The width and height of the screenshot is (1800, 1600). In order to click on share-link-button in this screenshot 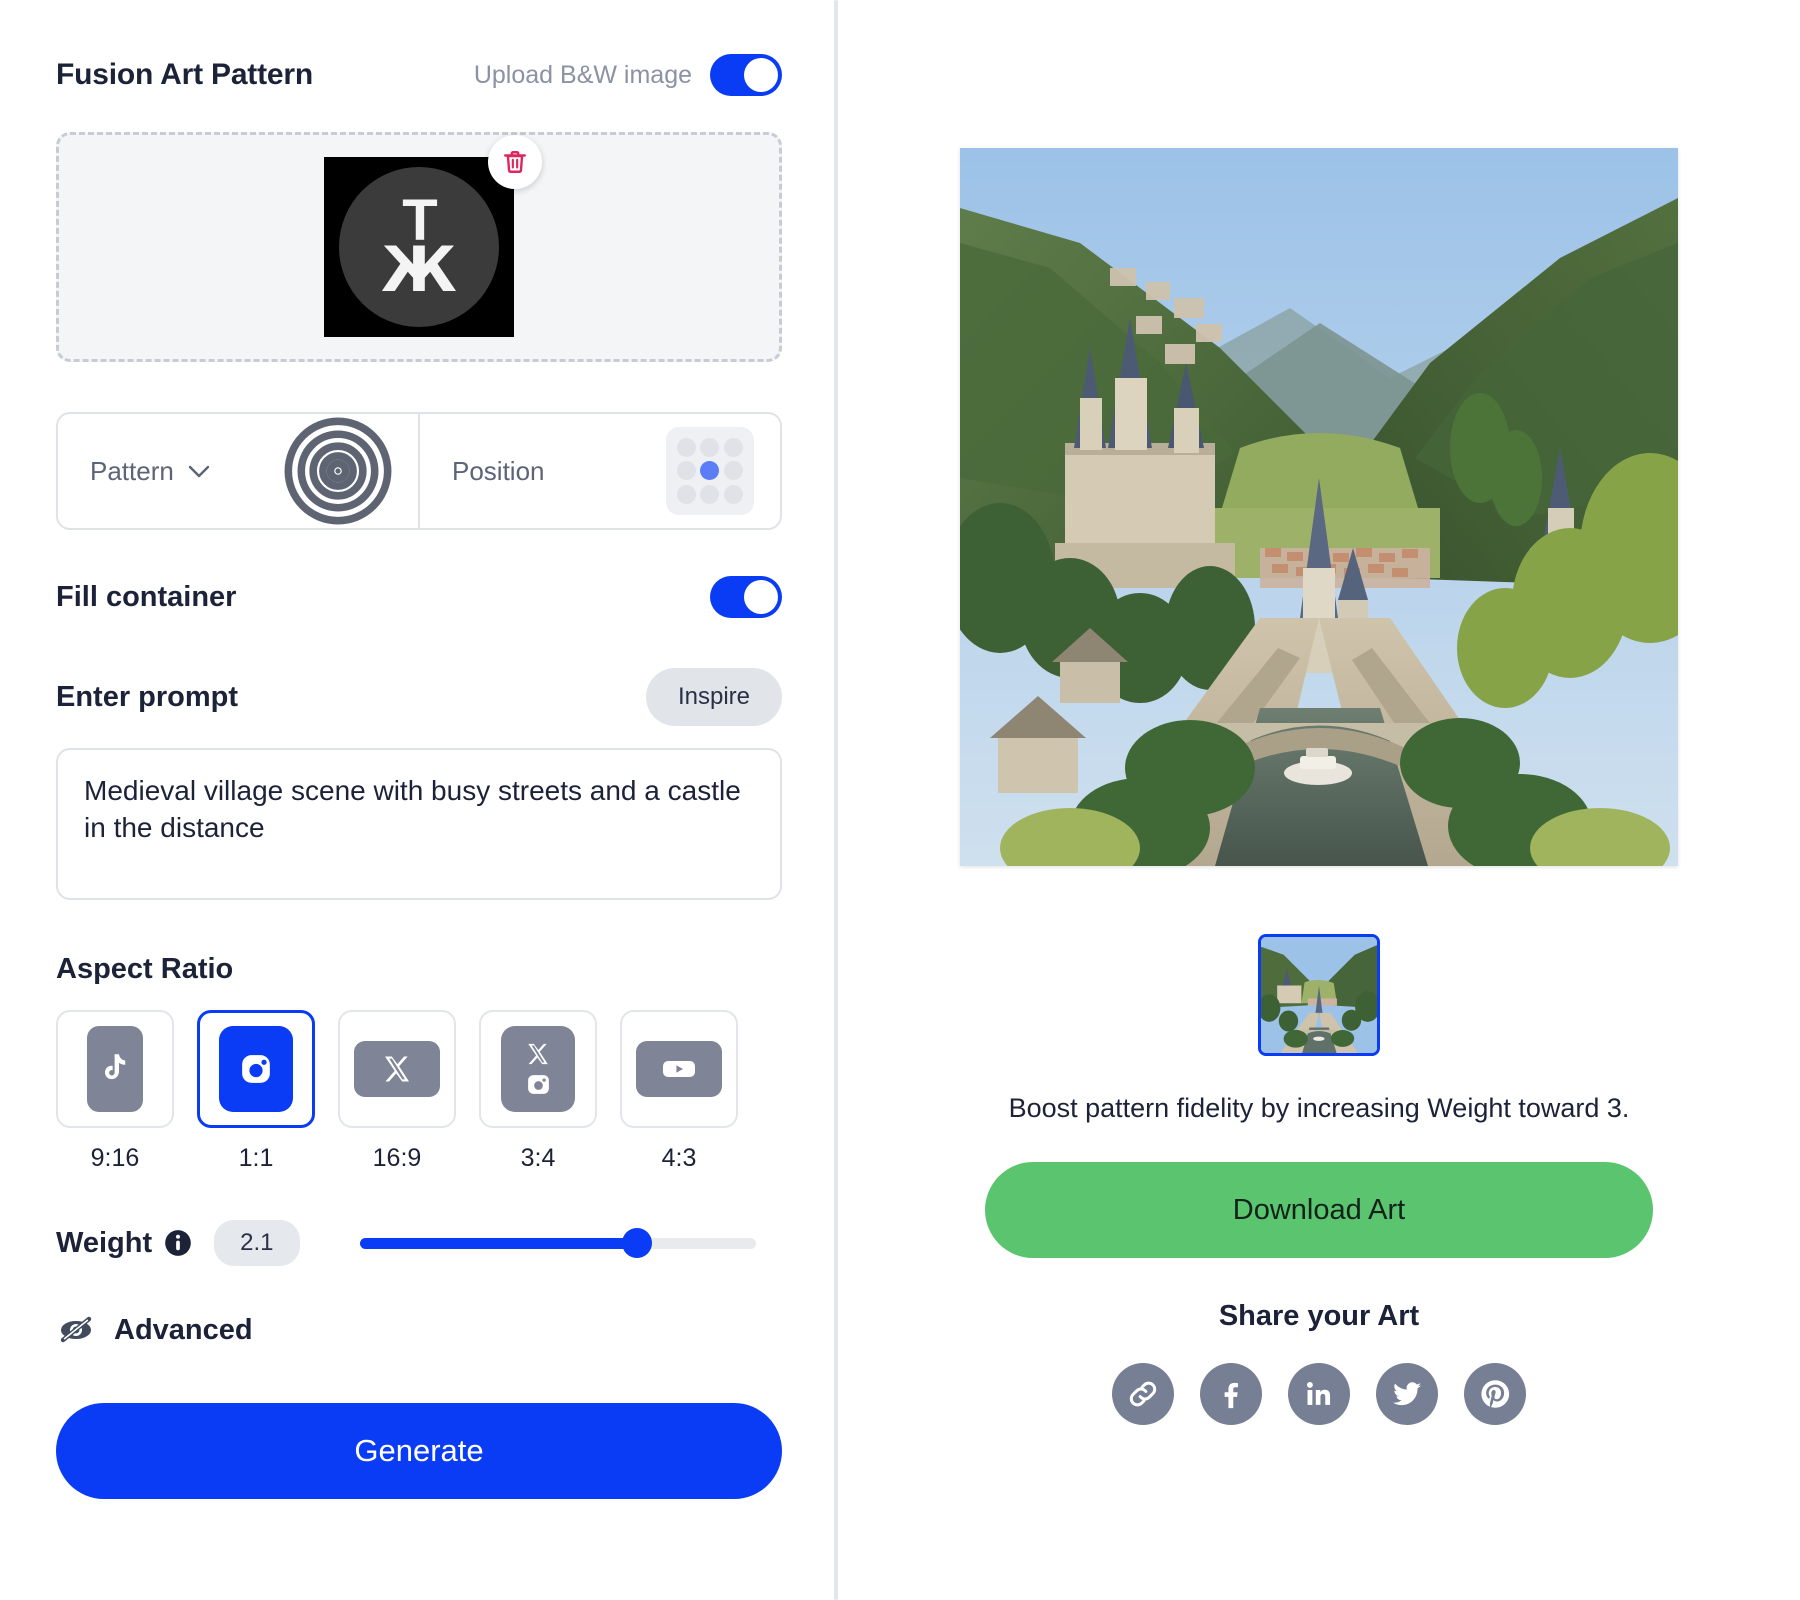, I will do `click(1143, 1394)`.